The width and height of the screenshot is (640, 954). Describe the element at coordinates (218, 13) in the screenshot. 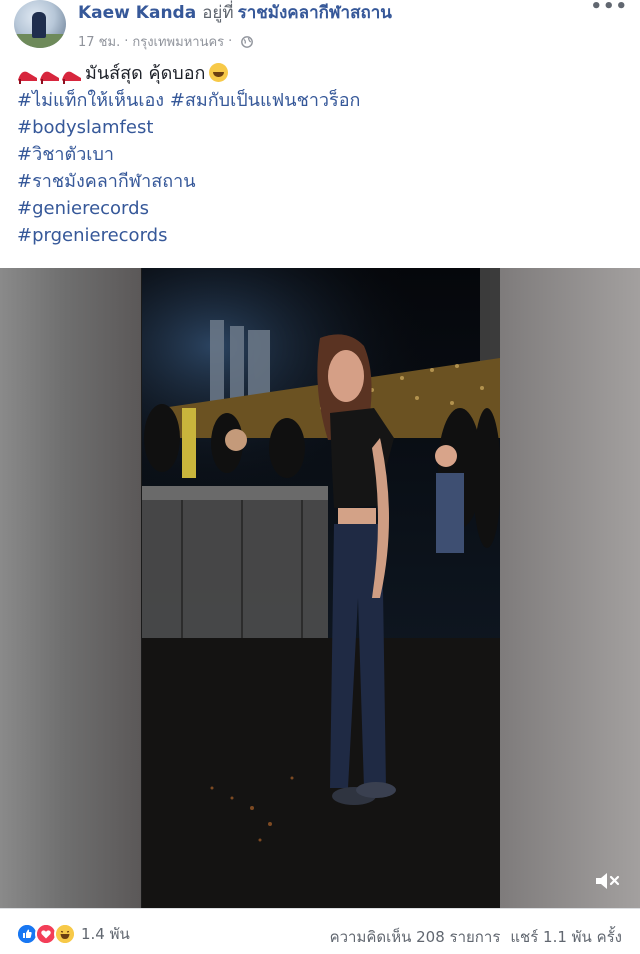

I see `at-label: อยู่ที่` at that location.